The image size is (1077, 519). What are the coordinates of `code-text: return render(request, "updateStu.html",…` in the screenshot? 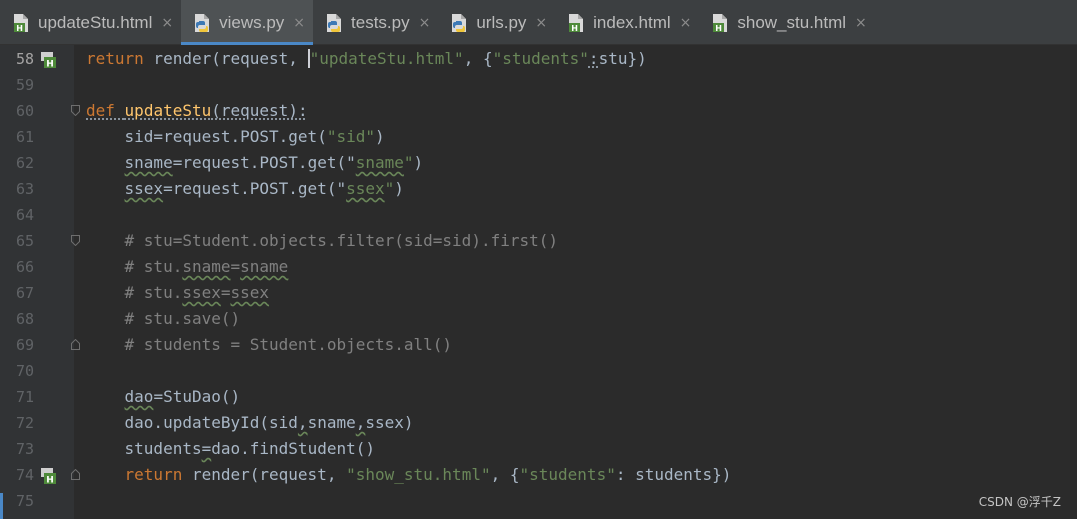 It's located at (366, 59).